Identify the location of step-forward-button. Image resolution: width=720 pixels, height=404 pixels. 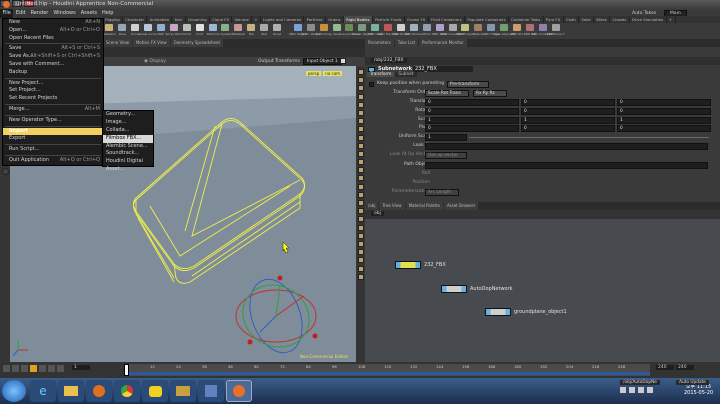
(51, 368).